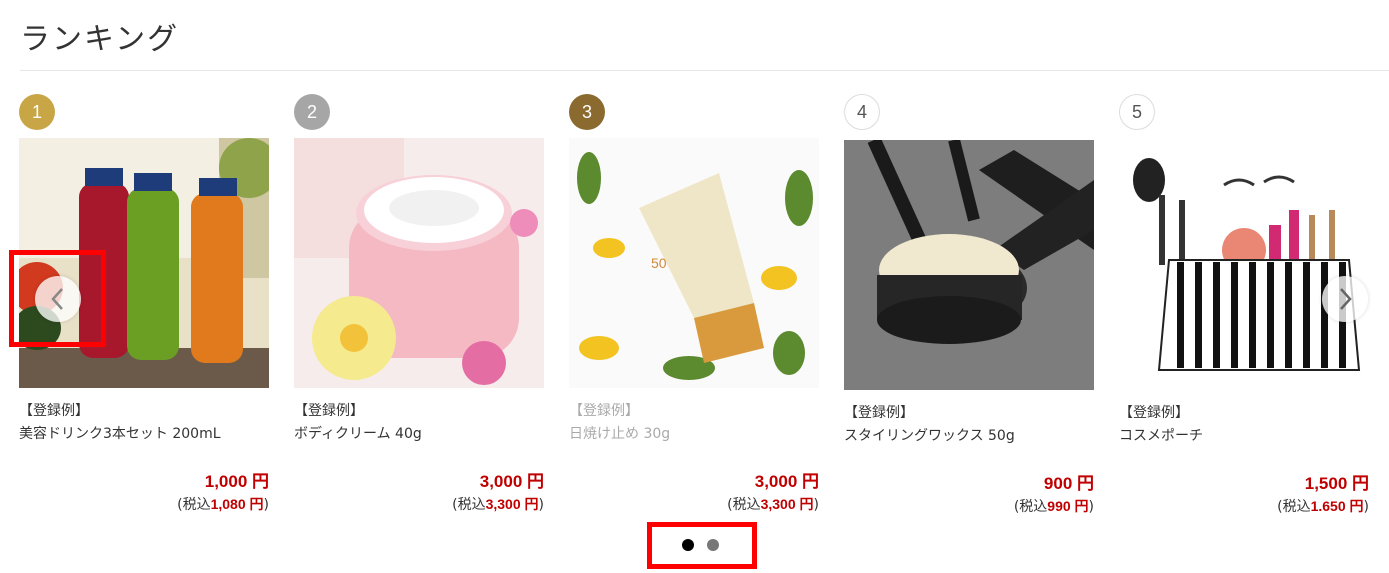 This screenshot has height=573, width=1389. Describe the element at coordinates (100, 39) in the screenshot. I see `section-title: ランキング` at that location.